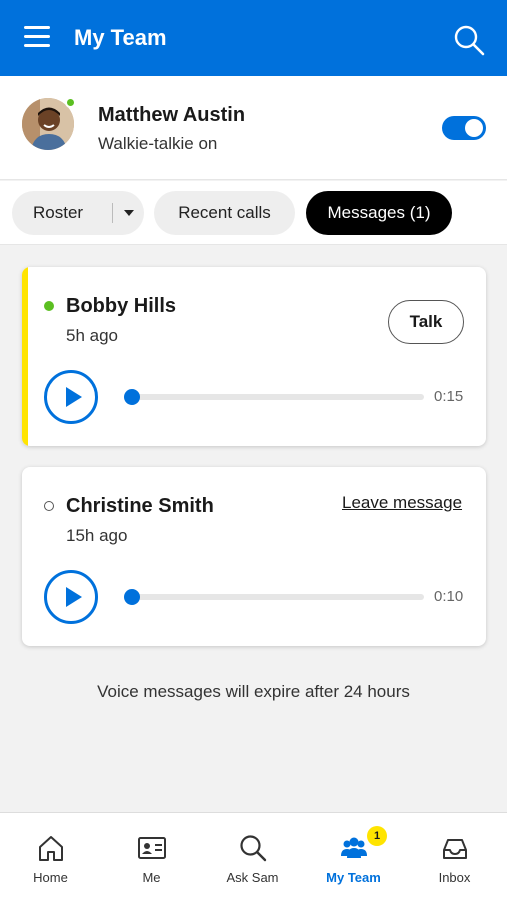  What do you see at coordinates (92, 335) in the screenshot?
I see `message-timestamp: 5h ago` at bounding box center [92, 335].